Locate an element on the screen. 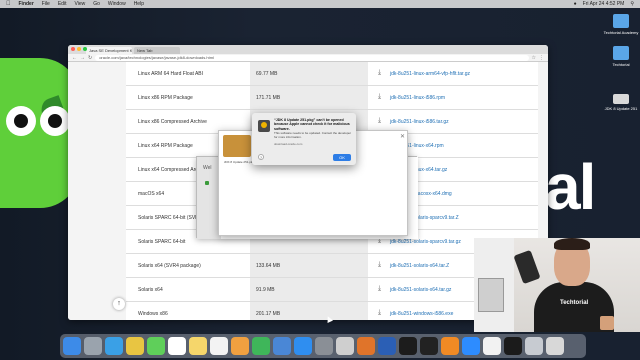 The width and height of the screenshot is (640, 360). package-icon is located at coordinates (237, 146).